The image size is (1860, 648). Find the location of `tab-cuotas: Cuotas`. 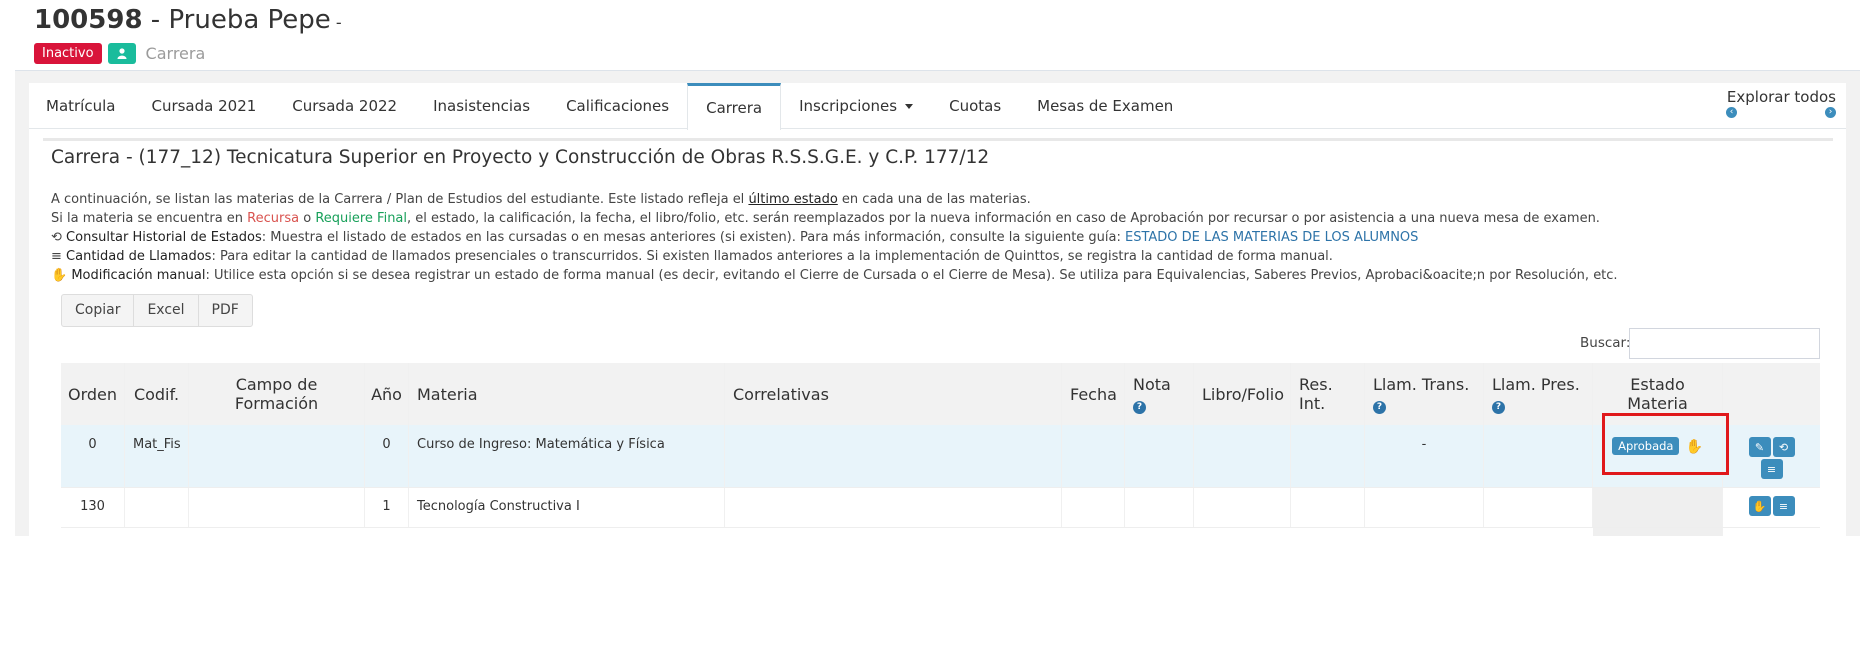

tab-cuotas: Cuotas is located at coordinates (975, 106).